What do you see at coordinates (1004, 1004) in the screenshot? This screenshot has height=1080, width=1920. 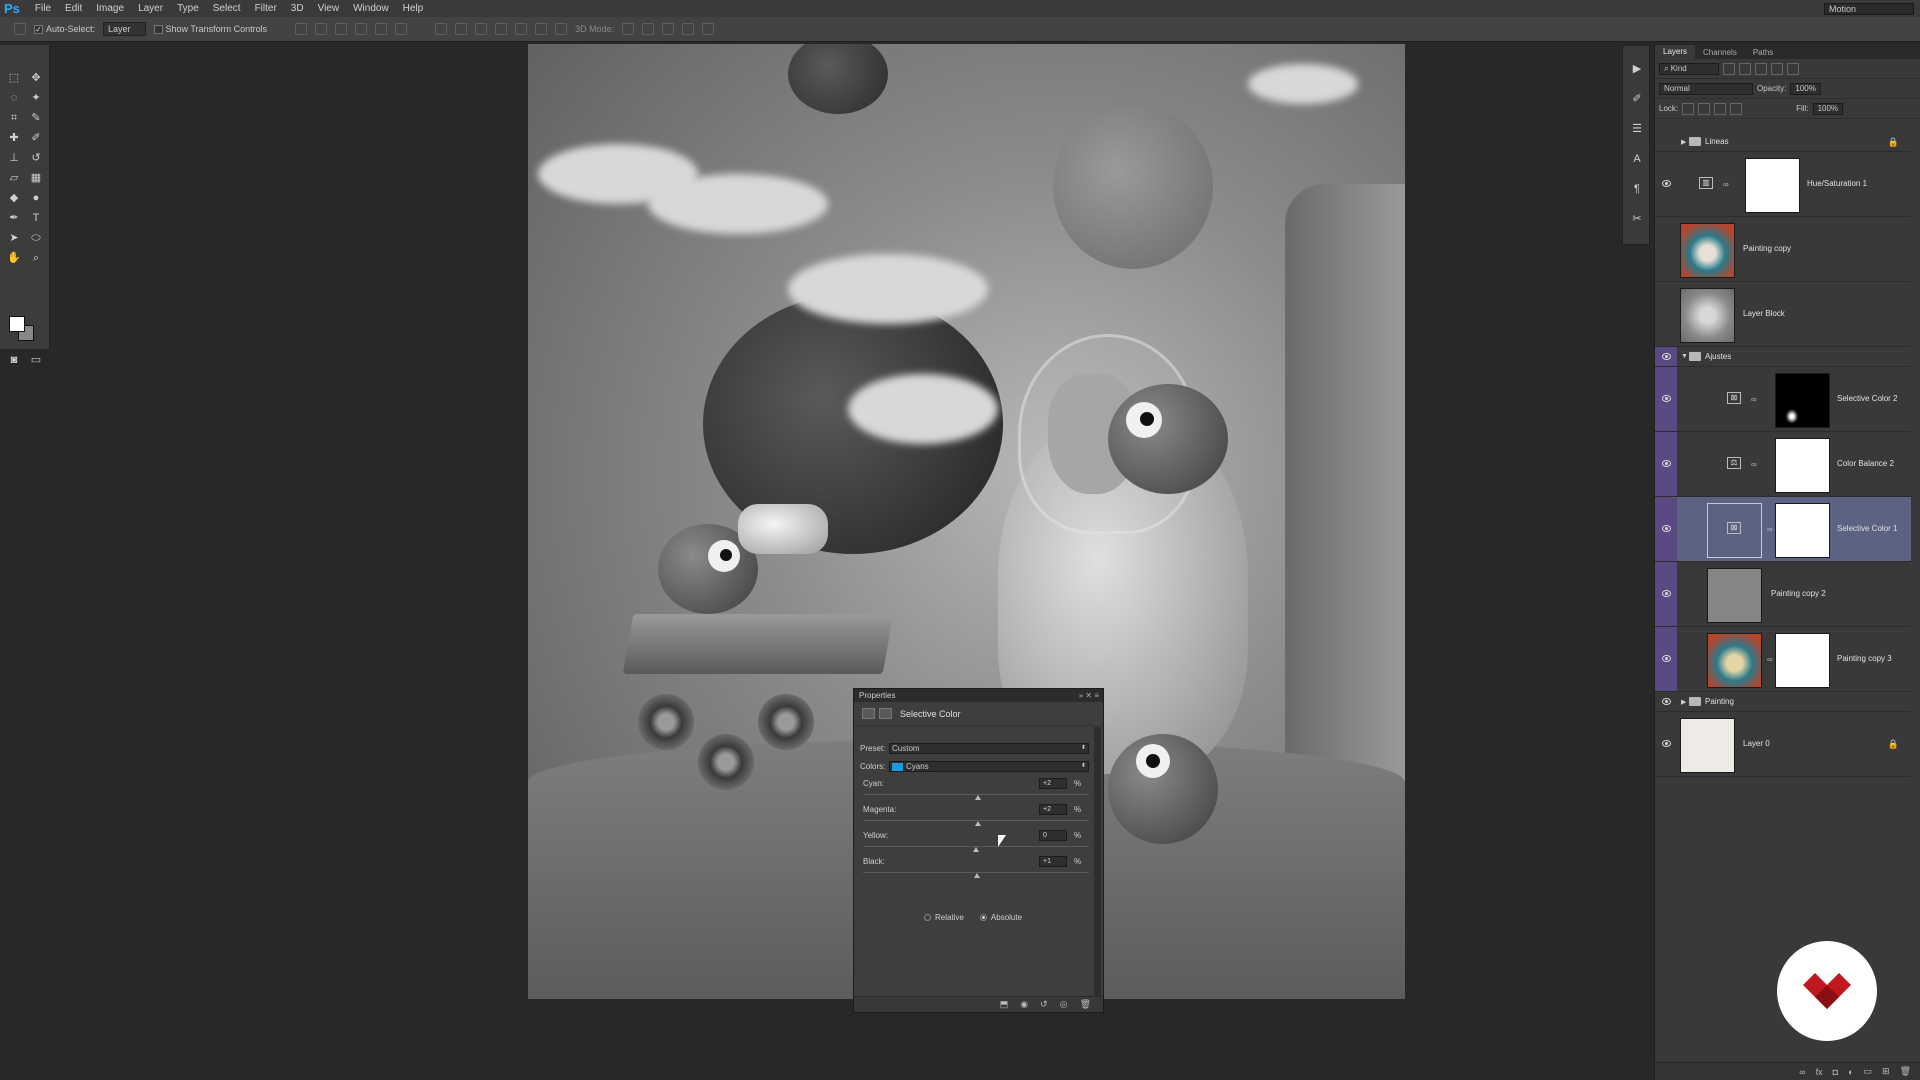 I see `clip-to-layer-icon: ⬒` at bounding box center [1004, 1004].